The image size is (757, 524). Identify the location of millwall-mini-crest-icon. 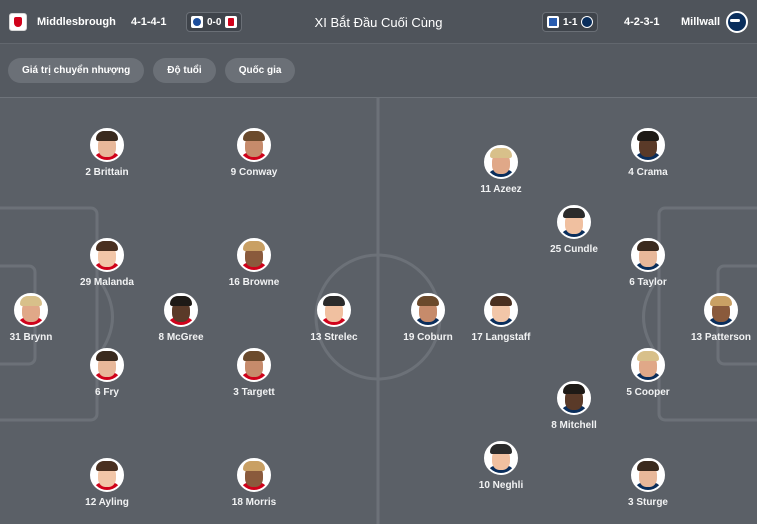
(587, 22).